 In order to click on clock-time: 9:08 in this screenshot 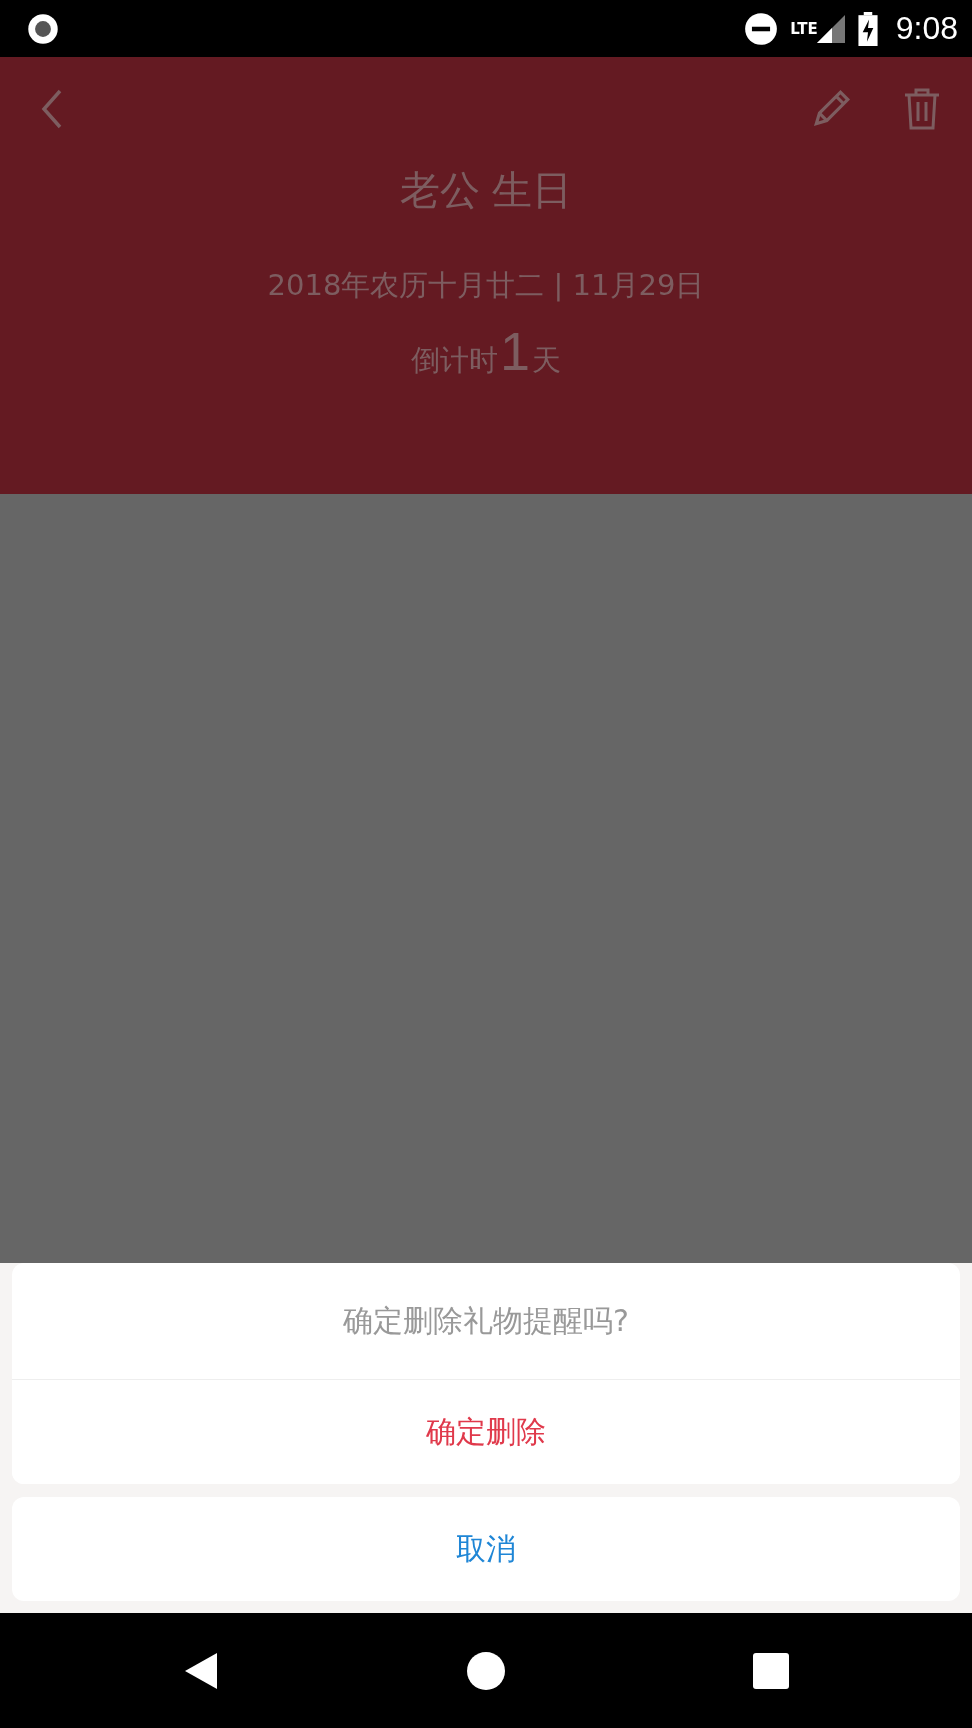, I will do `click(926, 28)`.